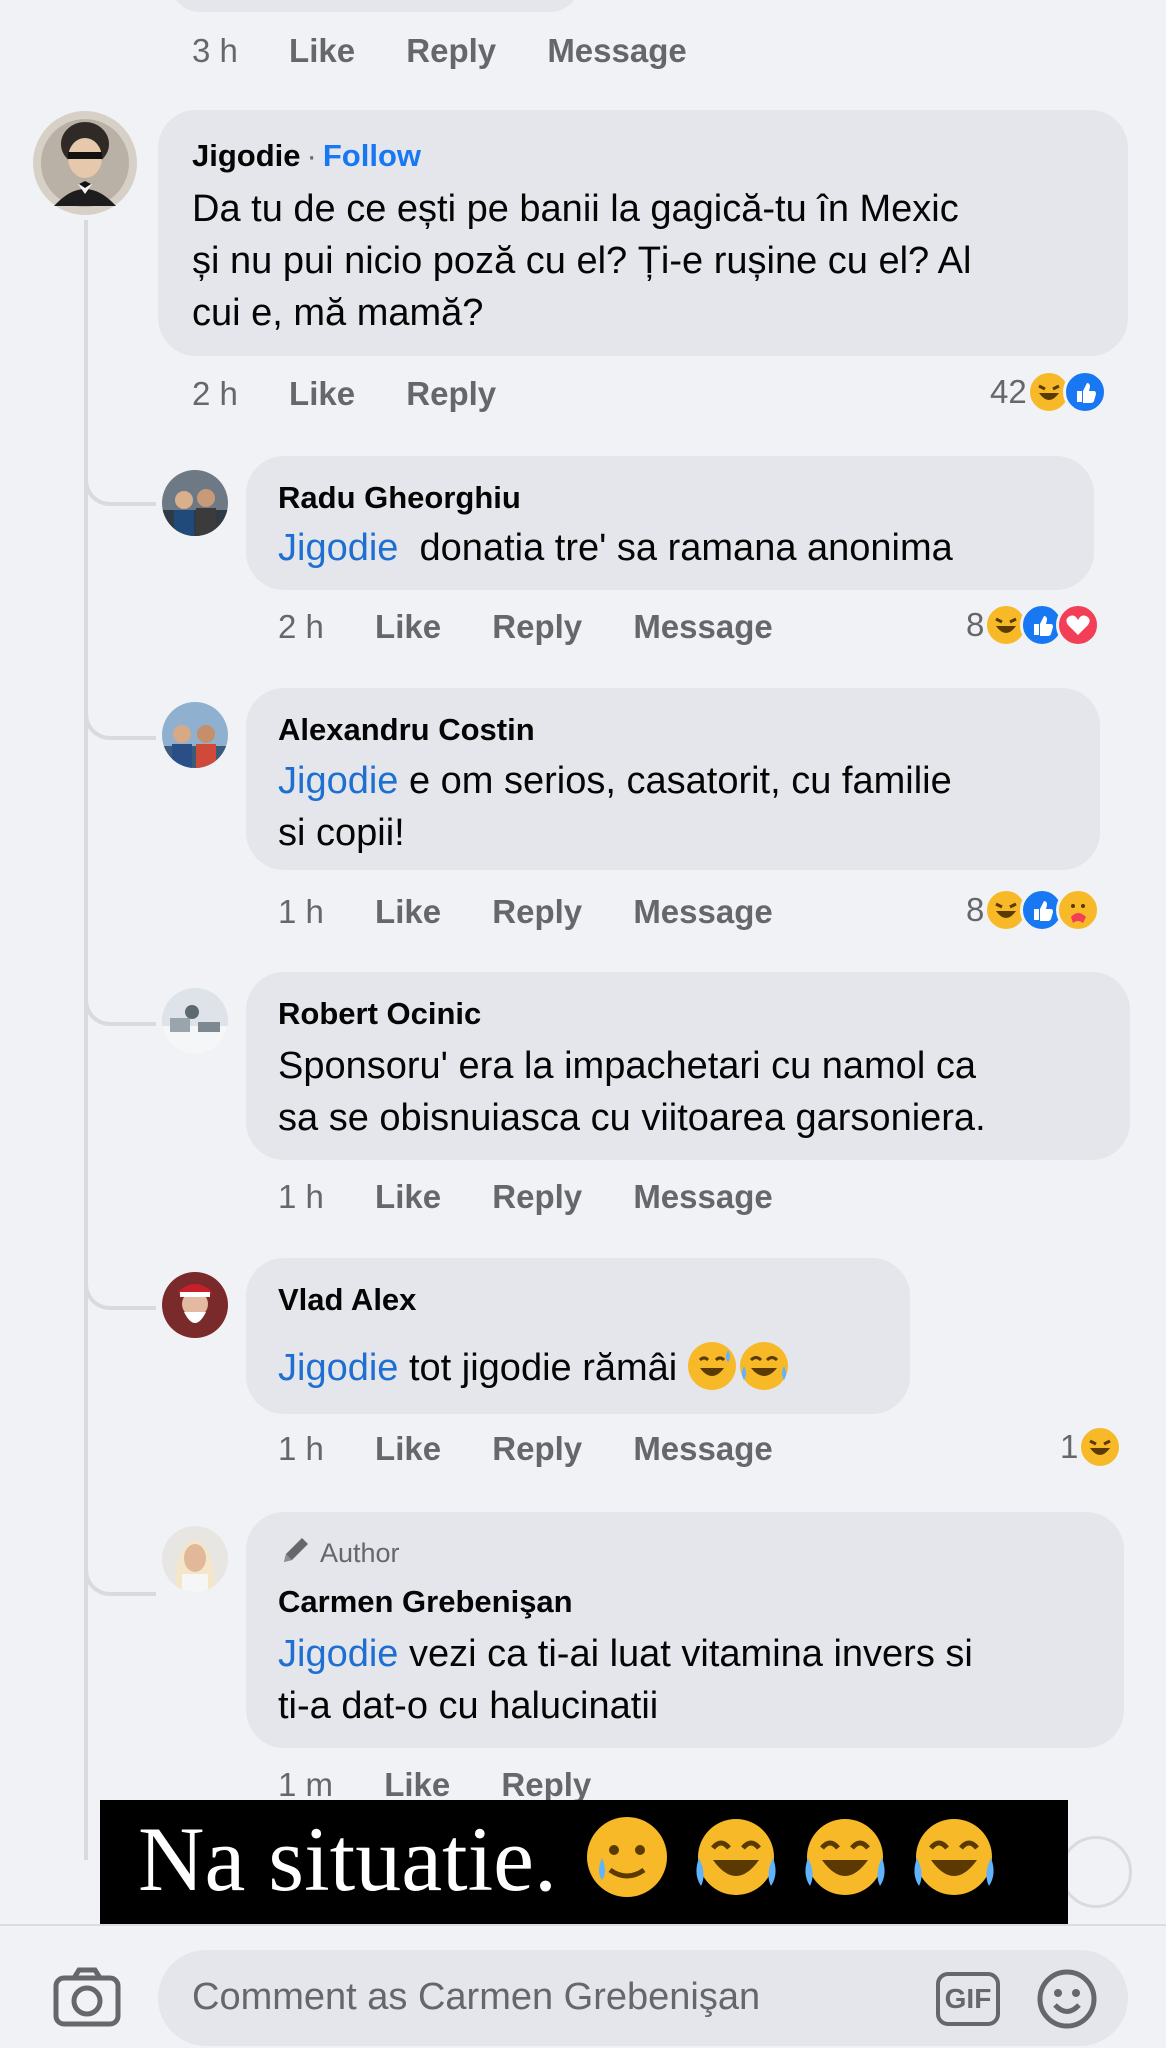 The width and height of the screenshot is (1166, 2048). Describe the element at coordinates (301, 626) in the screenshot. I see `reply-time: 2 h` at that location.